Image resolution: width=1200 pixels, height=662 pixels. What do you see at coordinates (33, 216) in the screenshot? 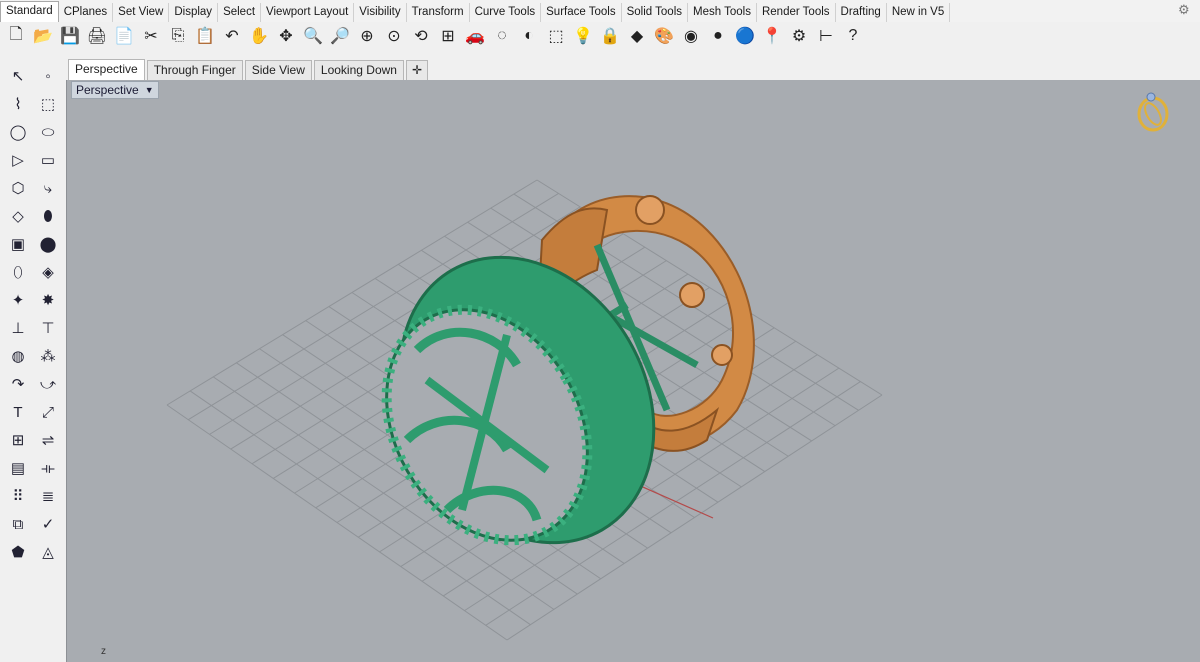
I see `tool-palette-row: ◇ ⬮` at bounding box center [33, 216].